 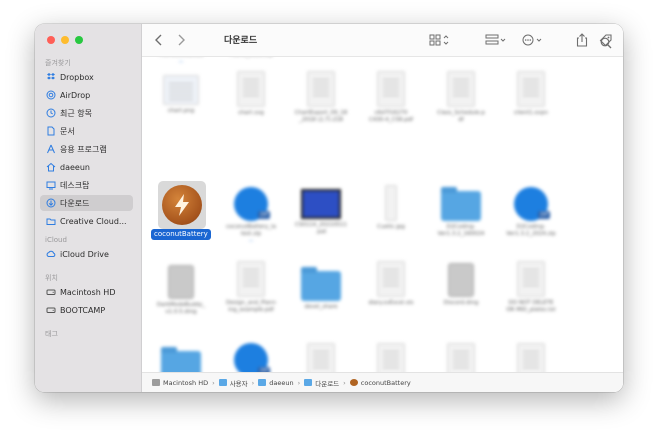 What do you see at coordinates (321, 289) in the screenshot?
I see `file-item: devel_share` at bounding box center [321, 289].